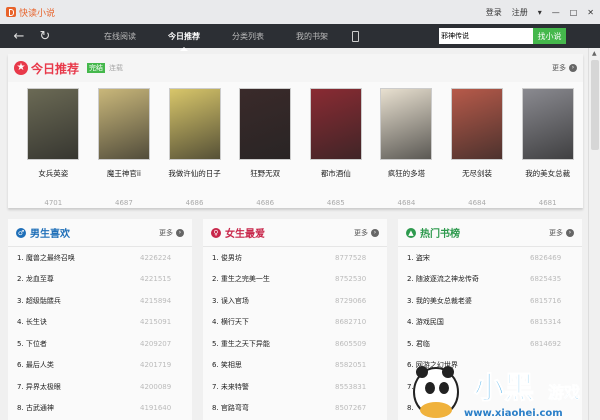 Image resolution: width=600 pixels, height=420 pixels. I want to click on login-link: 登录, so click(494, 12).